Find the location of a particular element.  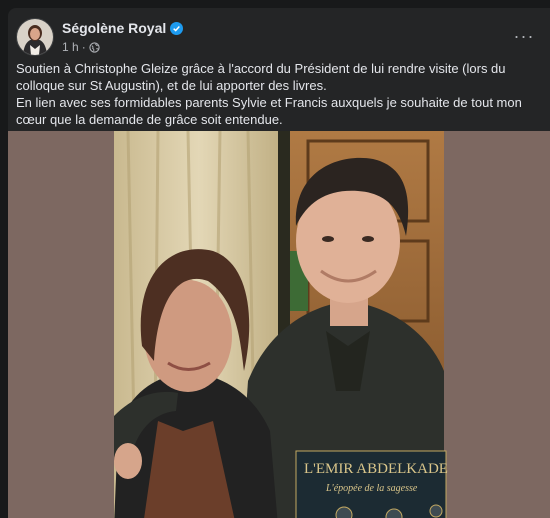

book: L'EMIR ABDELKADE L'épopée de la sagesse is located at coordinates (371, 484).